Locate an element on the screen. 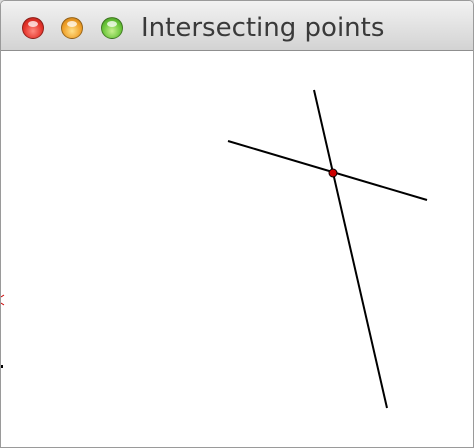 Image resolution: width=474 pixels, height=448 pixels. intersection-point is located at coordinates (333, 173).